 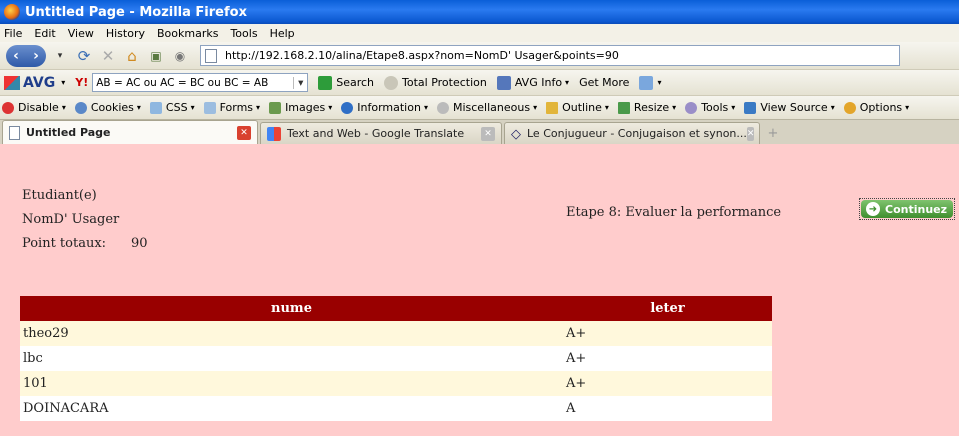 I want to click on cell-nume: 101, so click(x=291, y=383).